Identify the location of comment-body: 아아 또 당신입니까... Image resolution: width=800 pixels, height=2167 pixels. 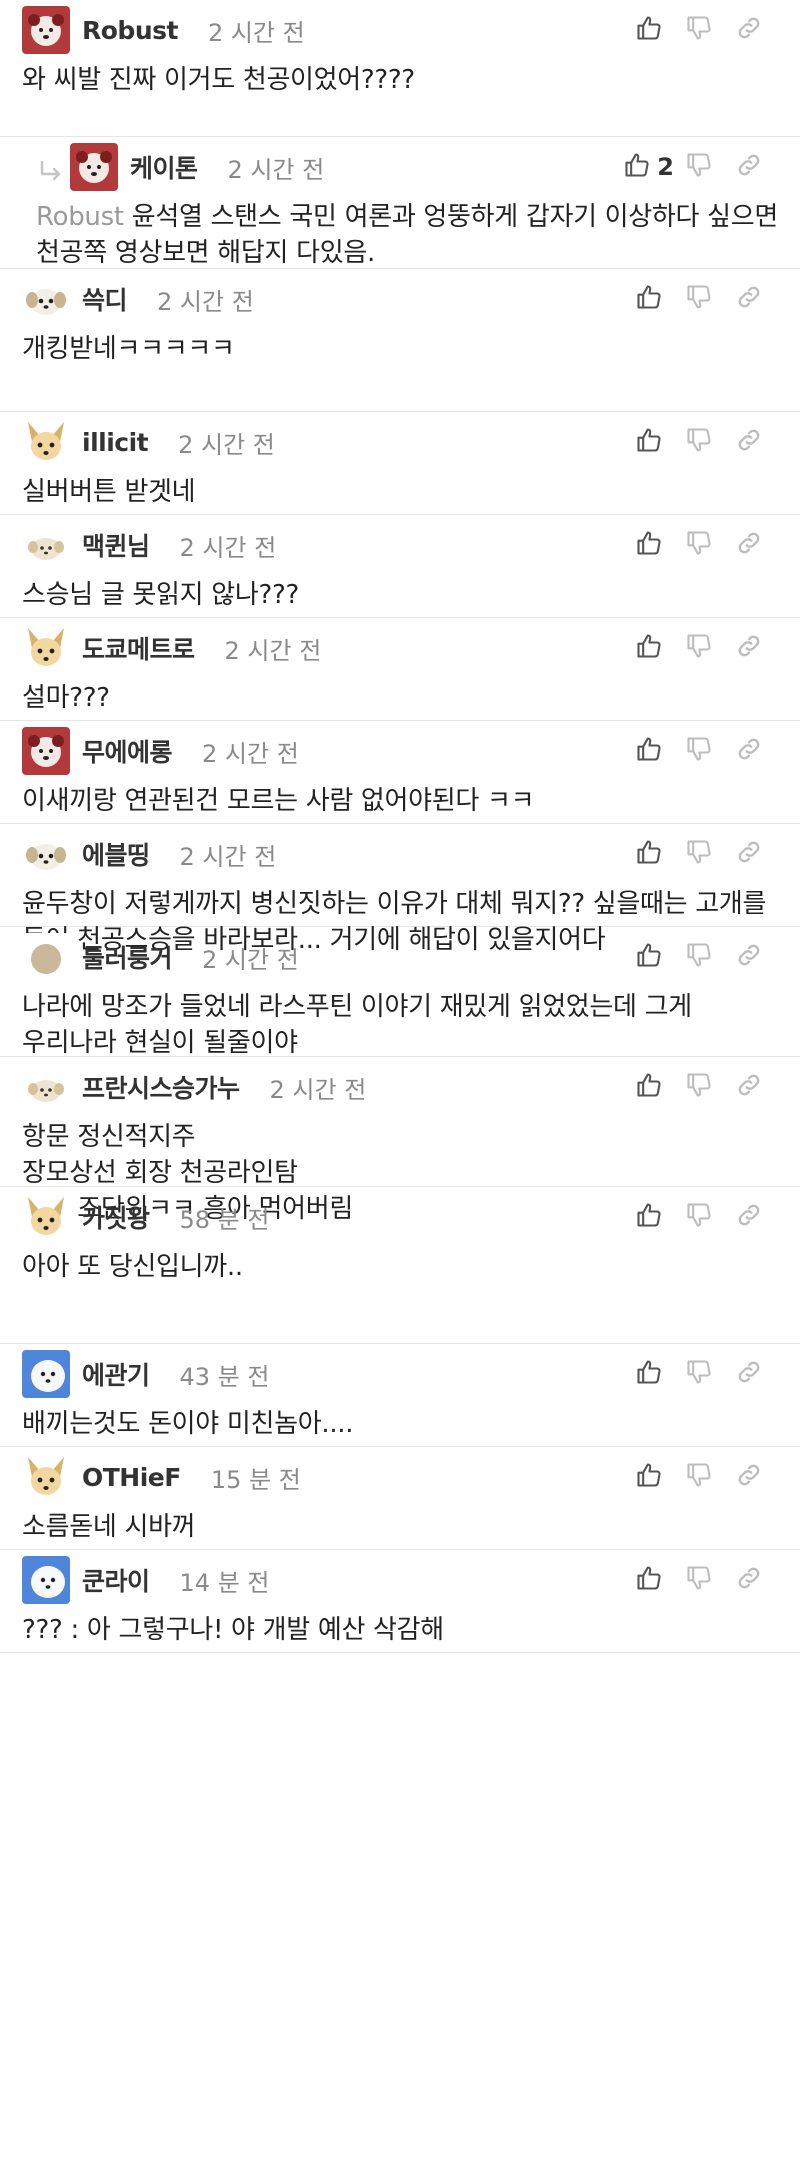
(400, 1276).